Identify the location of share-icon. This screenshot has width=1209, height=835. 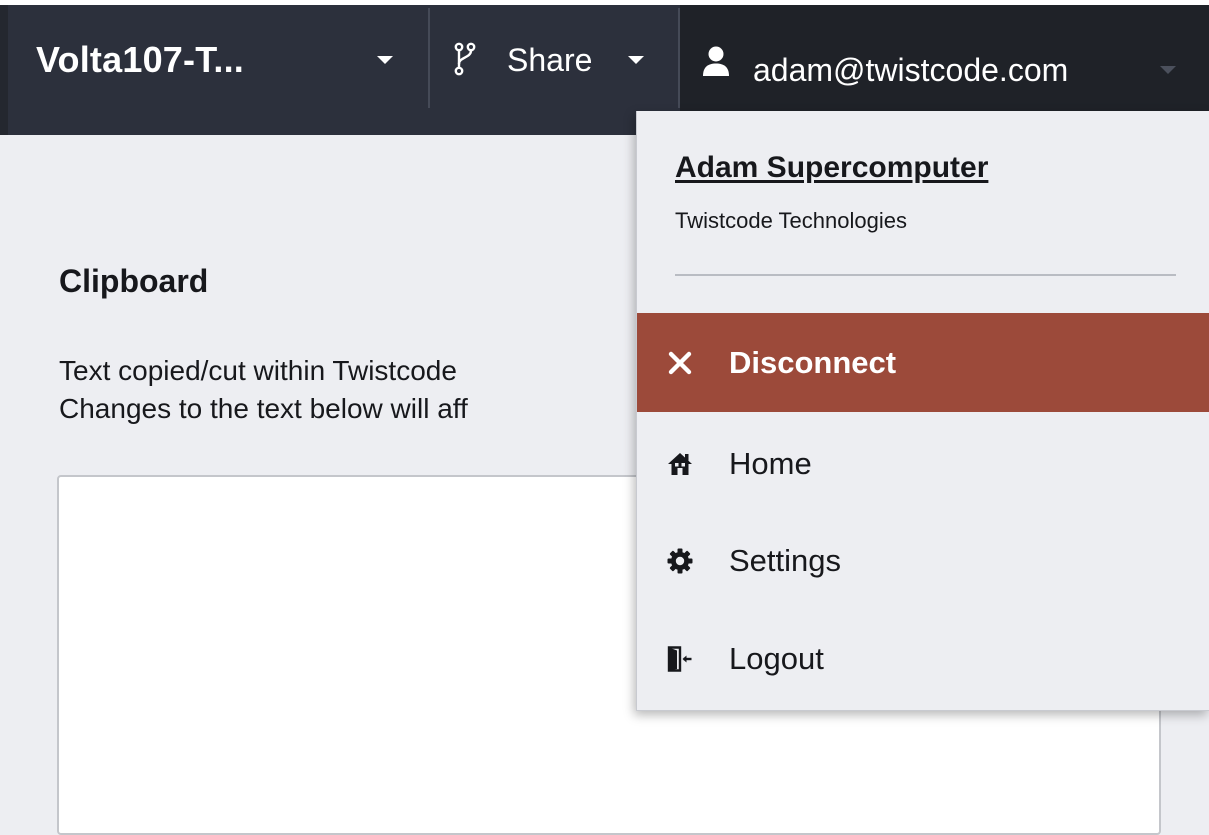
(465, 59).